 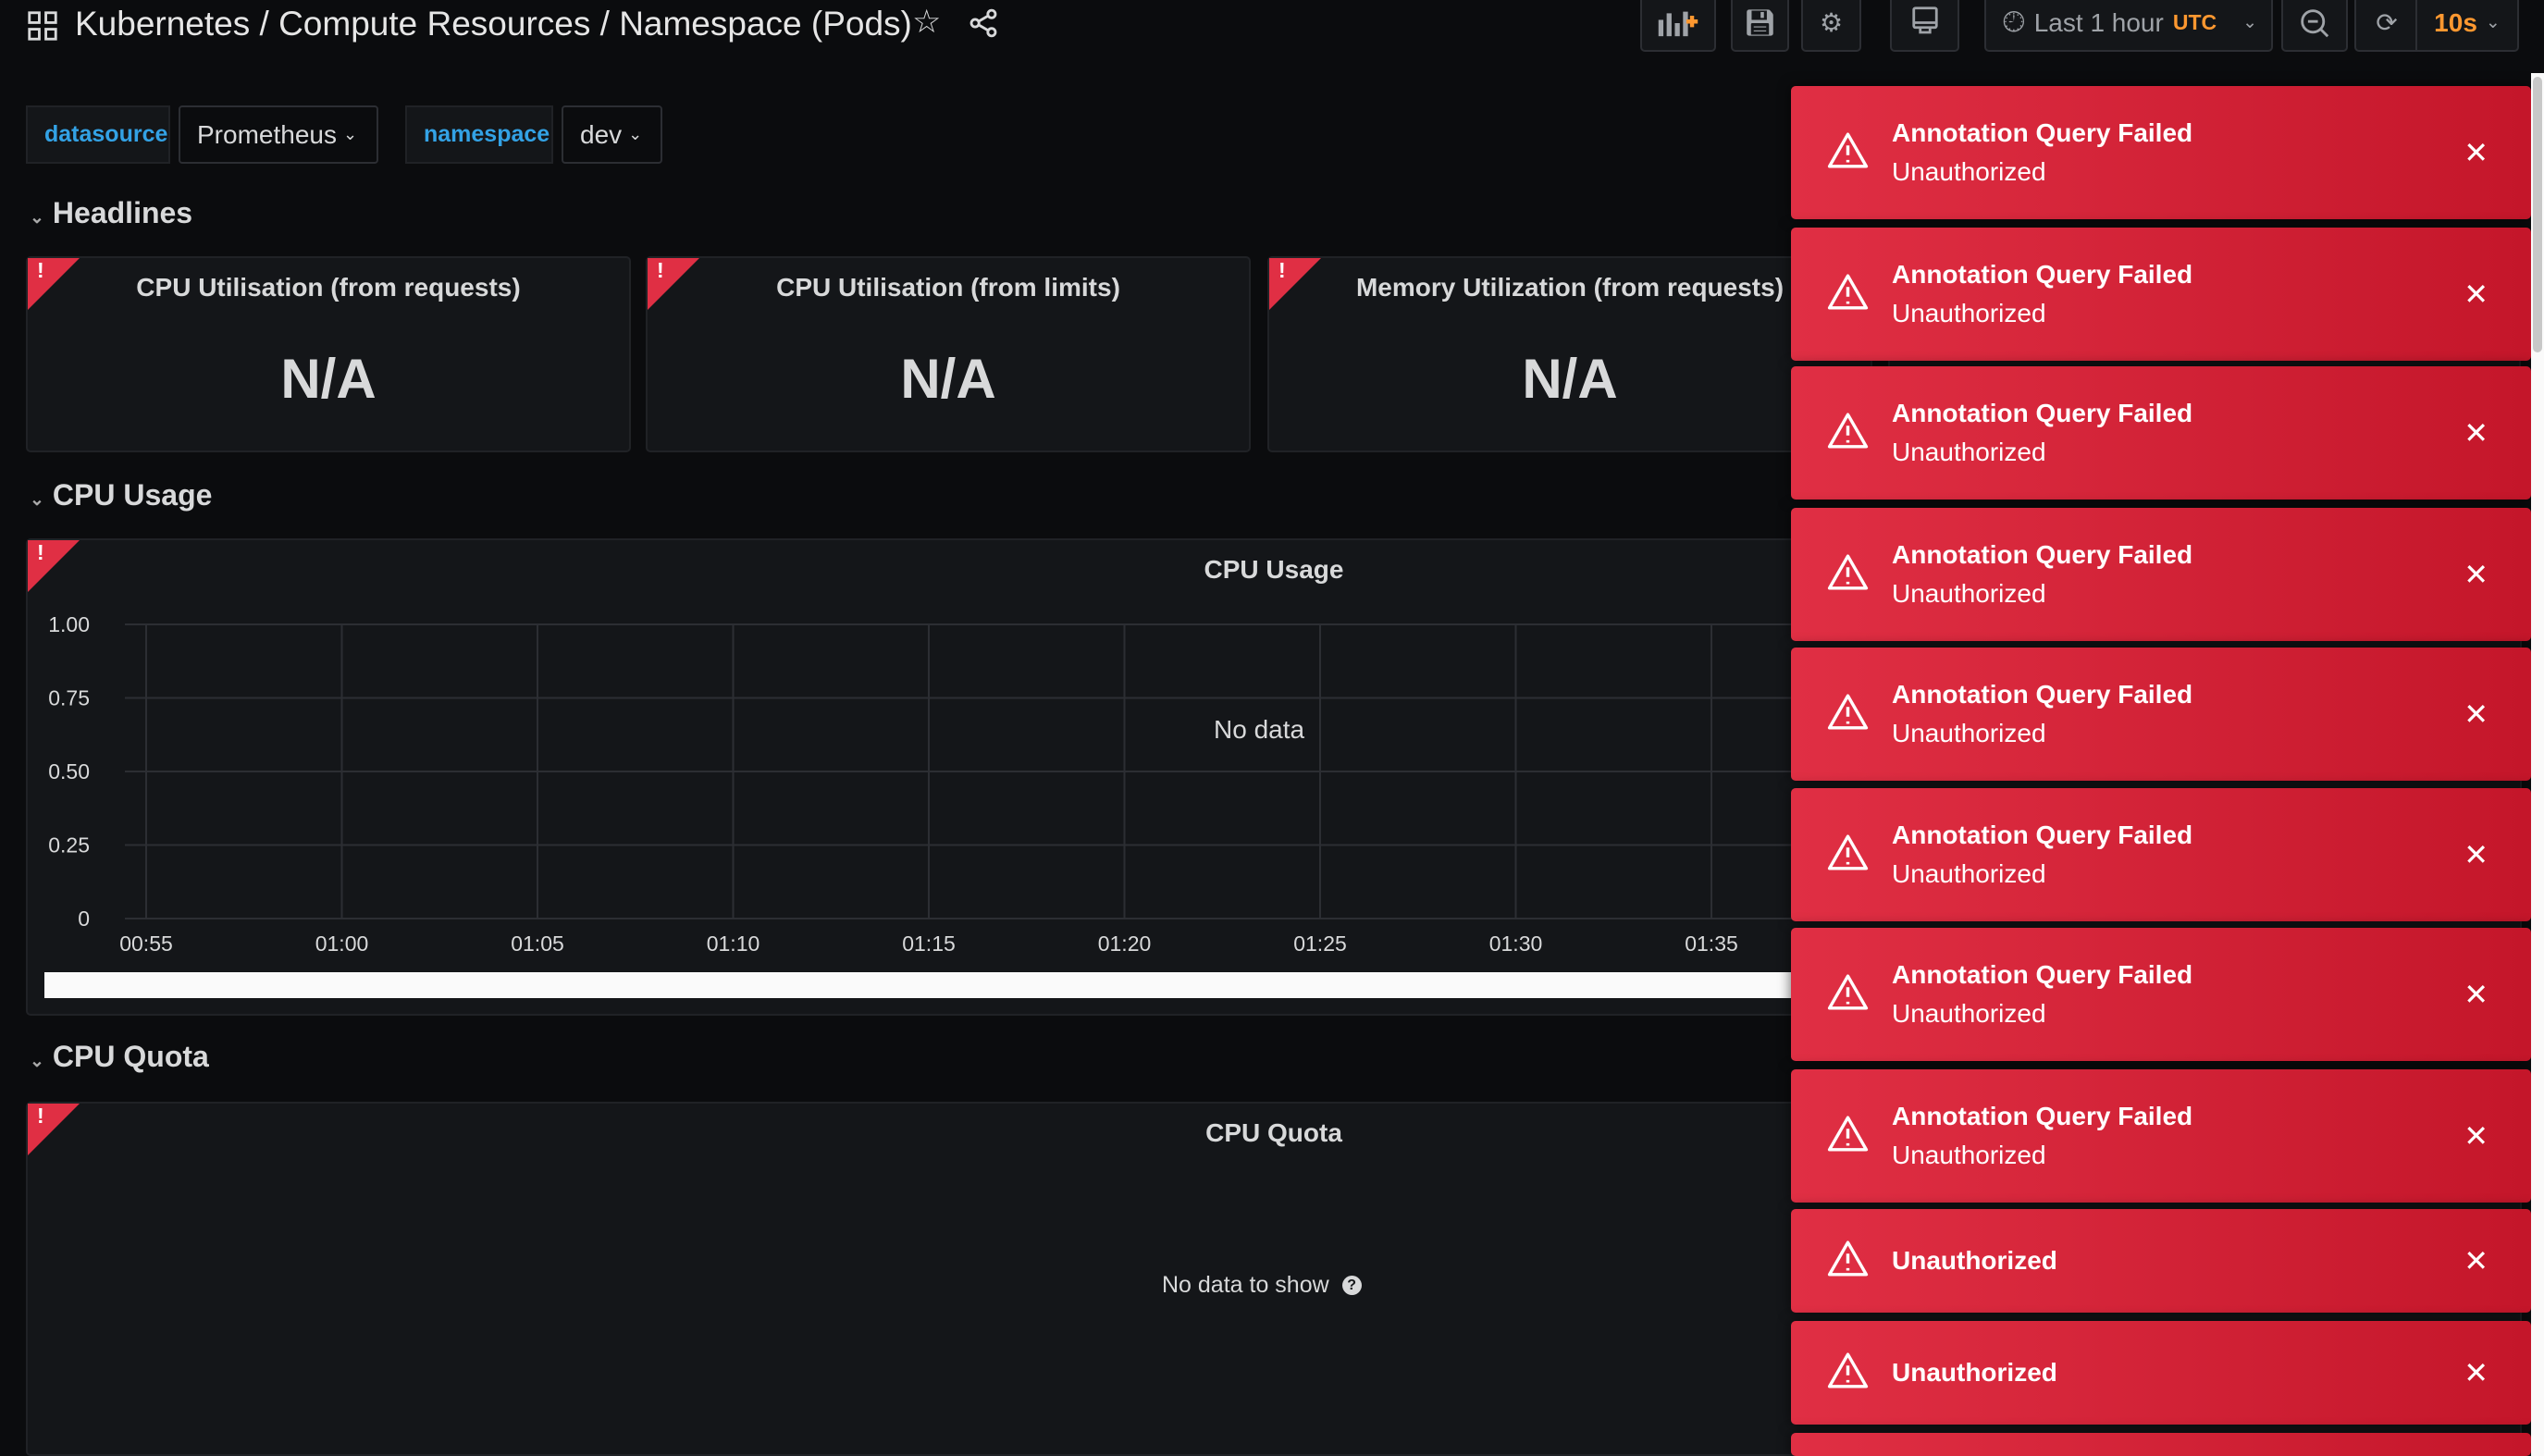 What do you see at coordinates (2315, 22) in the screenshot?
I see `zoom-out-icon` at bounding box center [2315, 22].